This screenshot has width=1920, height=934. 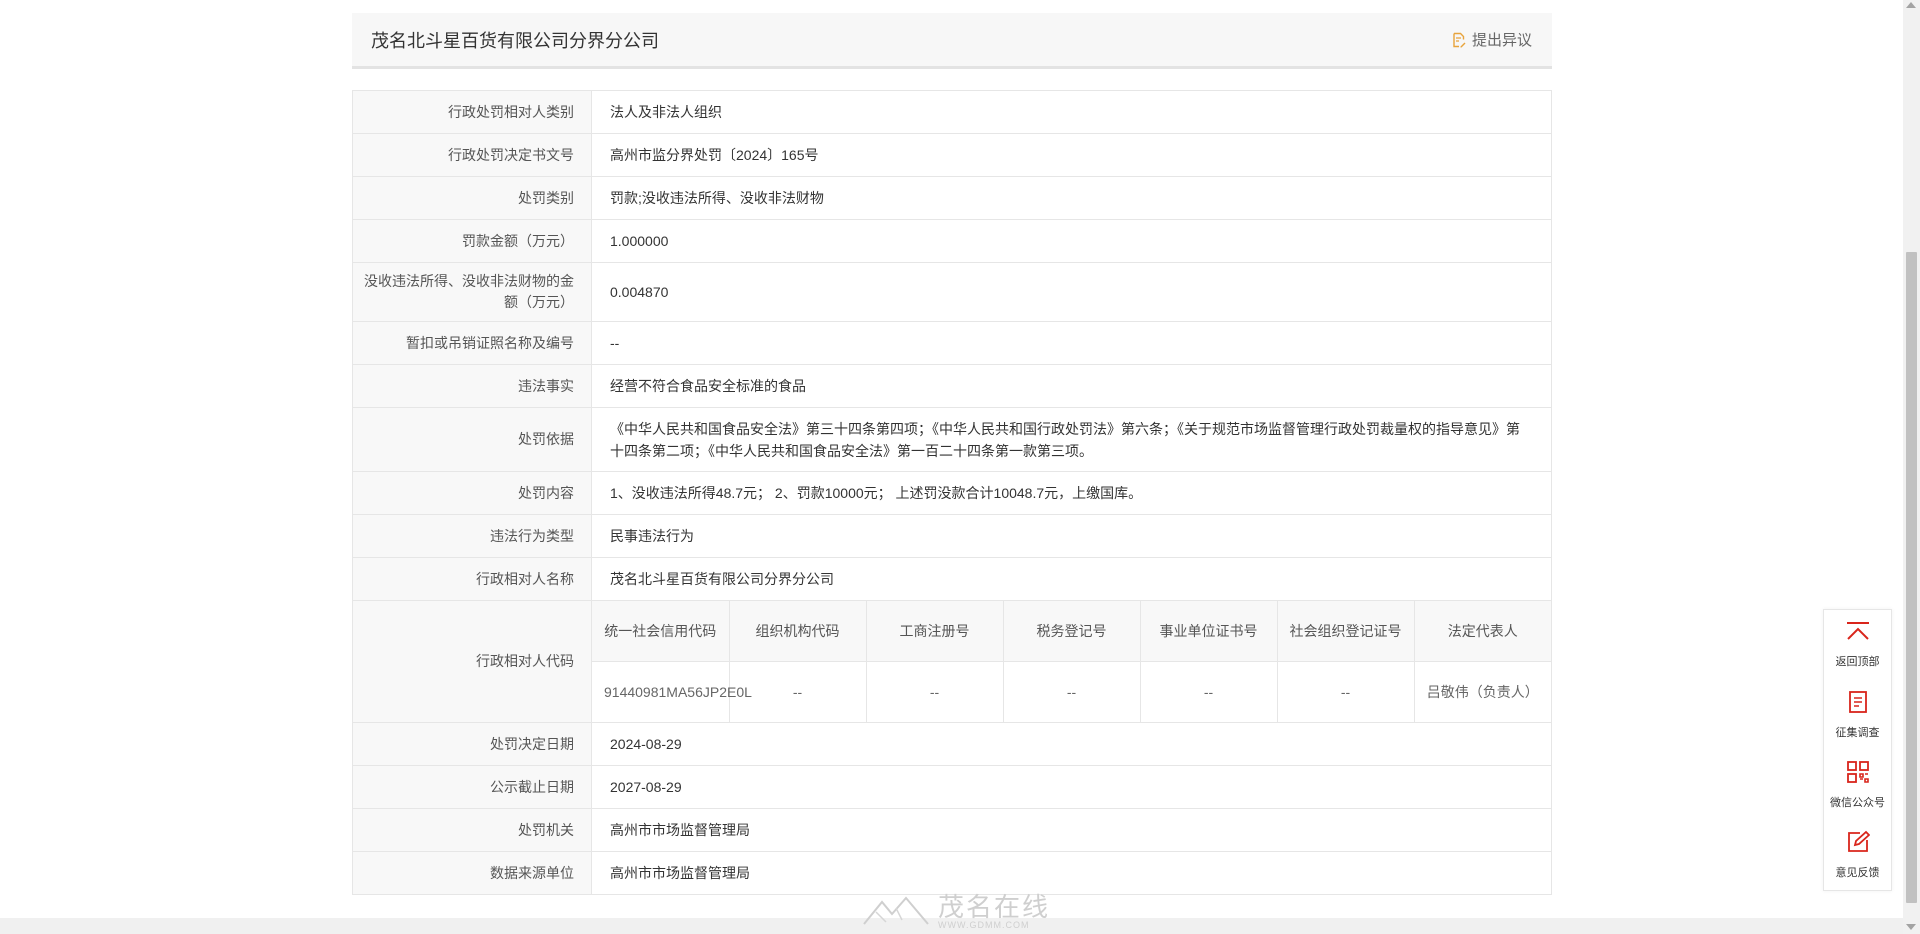 I want to click on table-row: 行政相对人名称 茂名北斗星百货有限公司分界分公司, so click(x=952, y=579).